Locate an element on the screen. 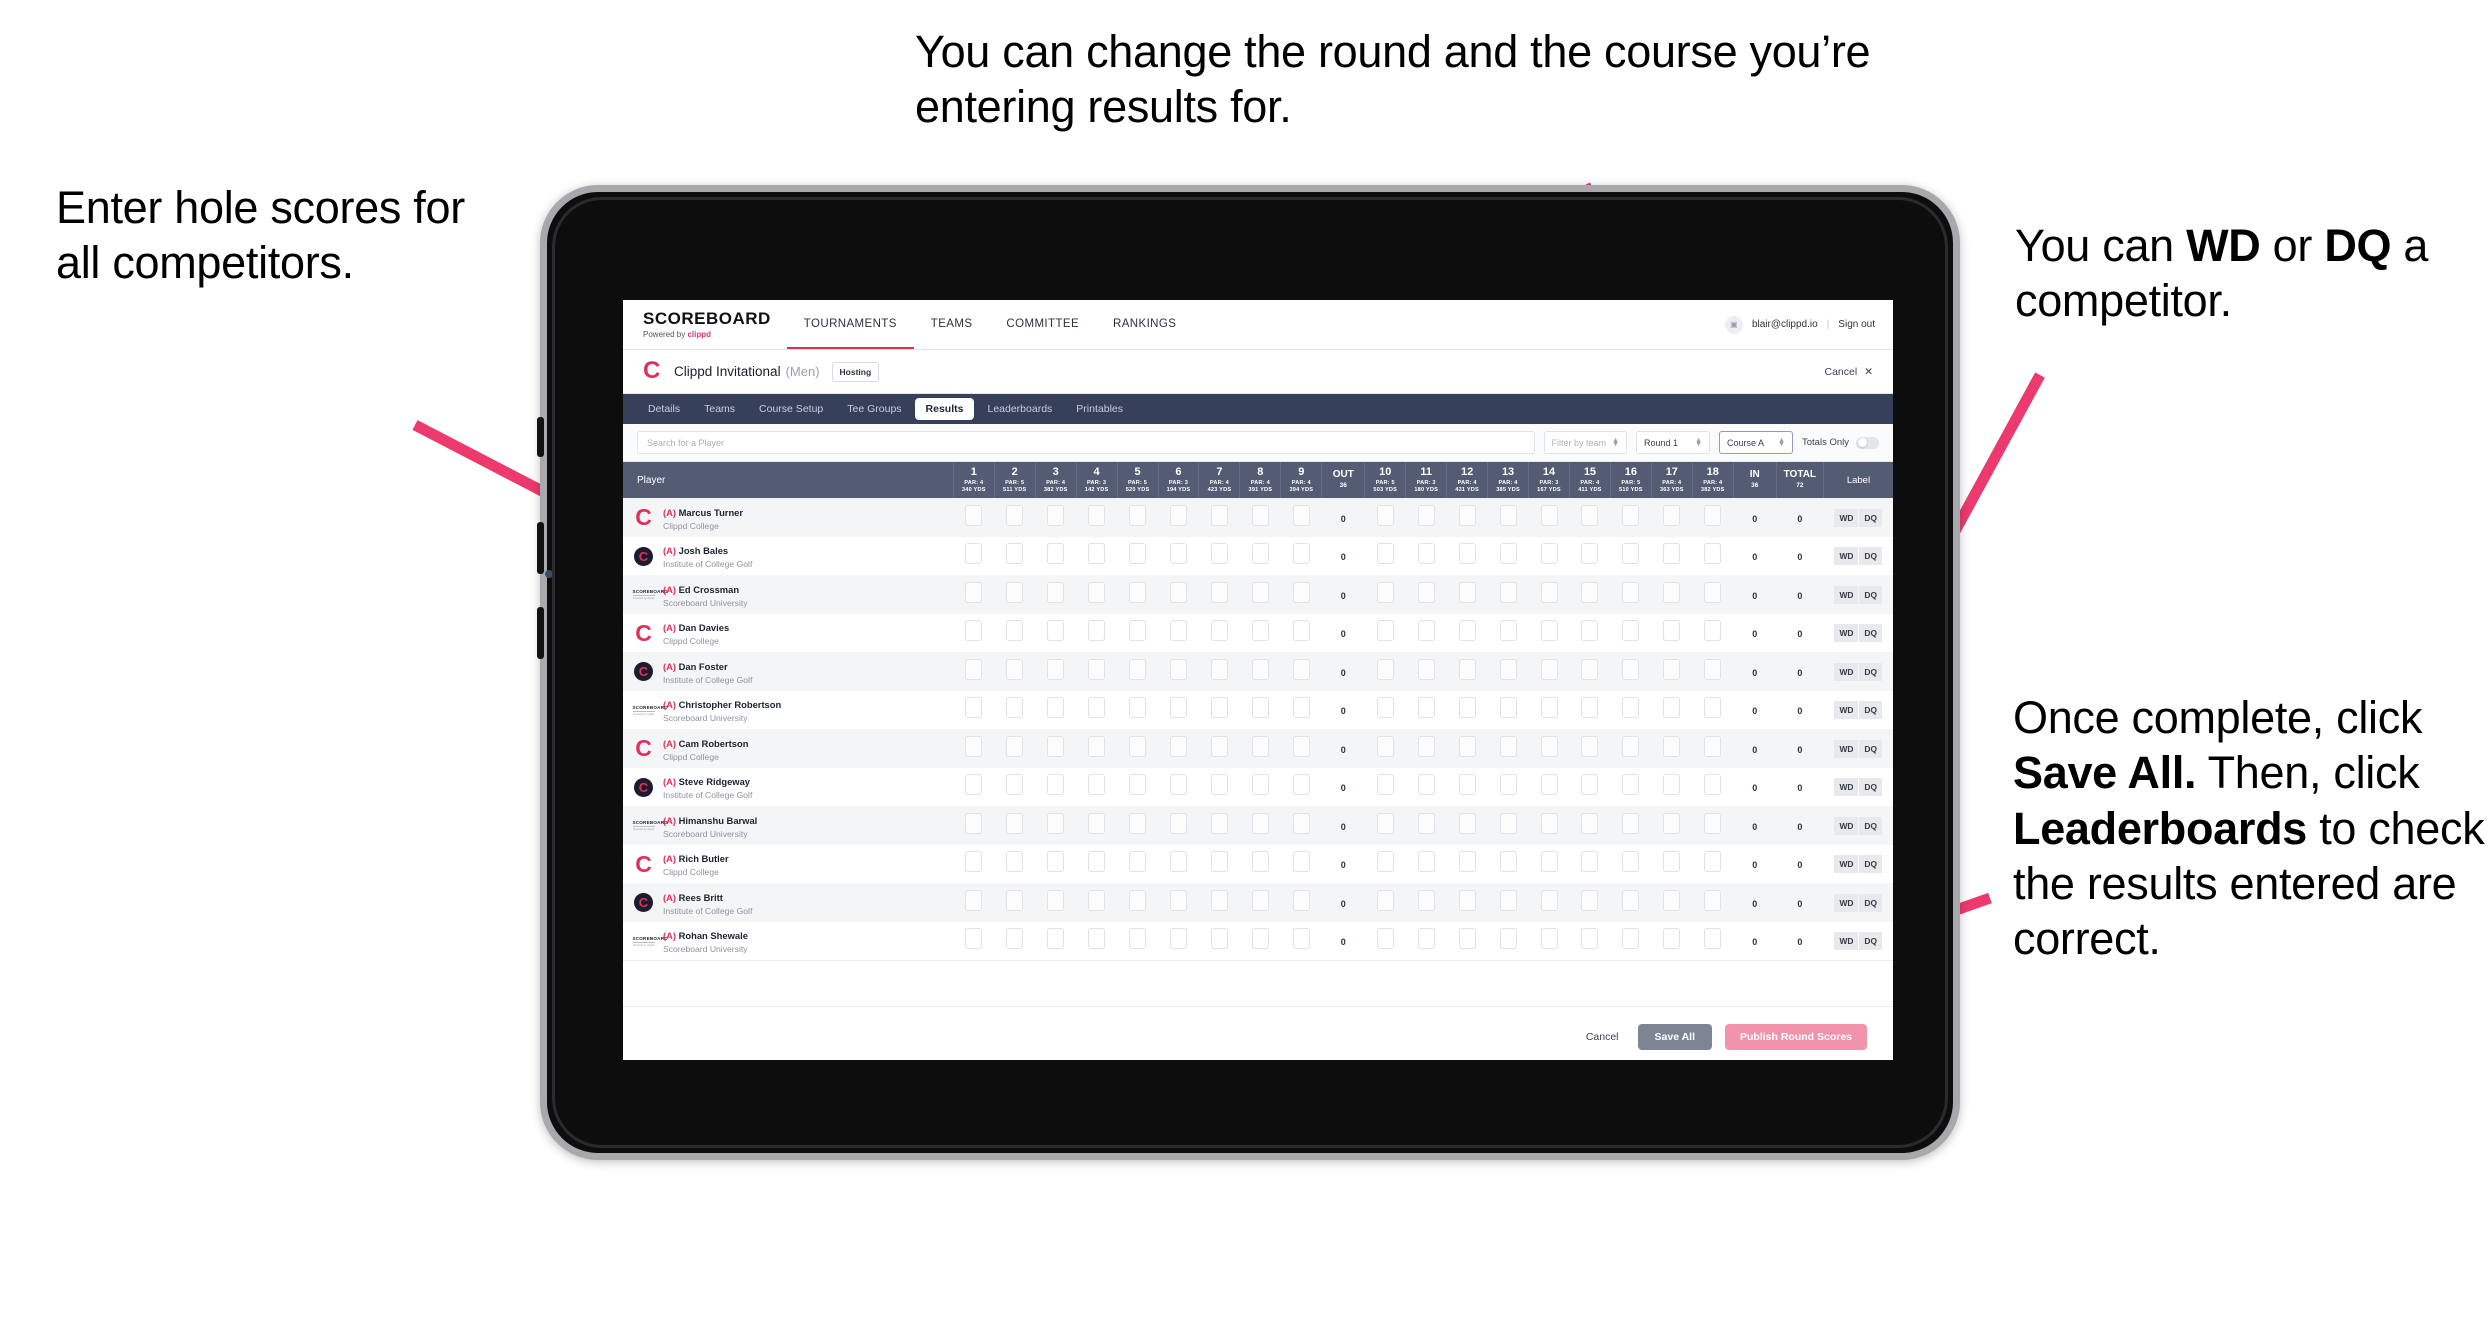 The width and height of the screenshot is (2489, 1339). volume-up-button is located at coordinates (540, 548).